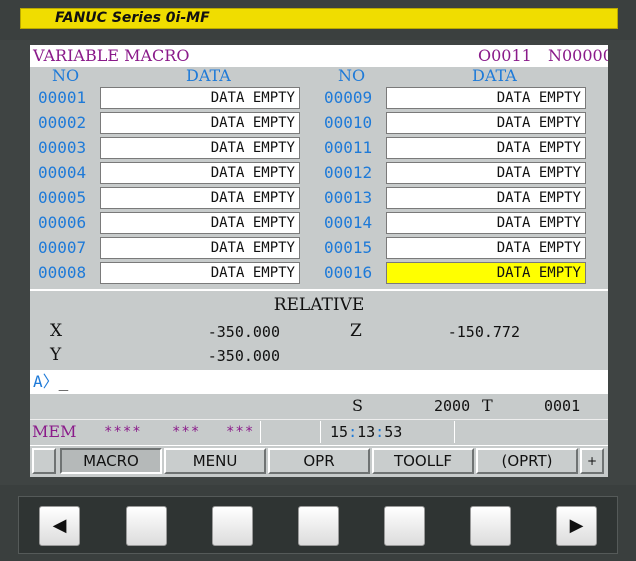 This screenshot has width=636, height=561. What do you see at coordinates (339, 432) in the screenshot?
I see `clock-hours: 15` at bounding box center [339, 432].